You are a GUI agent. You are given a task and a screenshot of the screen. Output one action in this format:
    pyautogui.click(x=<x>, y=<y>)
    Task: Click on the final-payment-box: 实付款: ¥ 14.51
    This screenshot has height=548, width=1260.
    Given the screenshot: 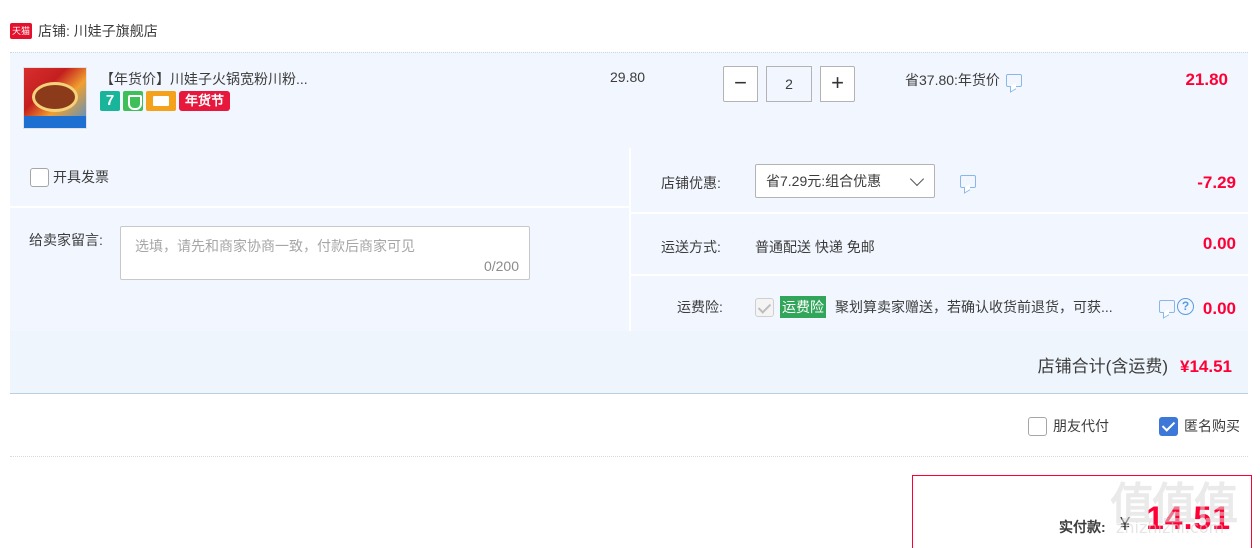 What is the action you would take?
    pyautogui.click(x=1082, y=511)
    